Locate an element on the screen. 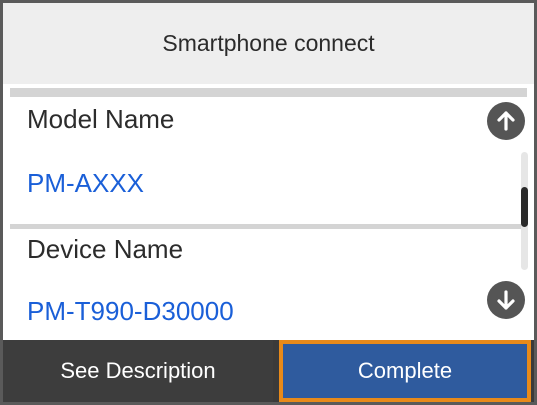  scroll-up-button is located at coordinates (506, 121).